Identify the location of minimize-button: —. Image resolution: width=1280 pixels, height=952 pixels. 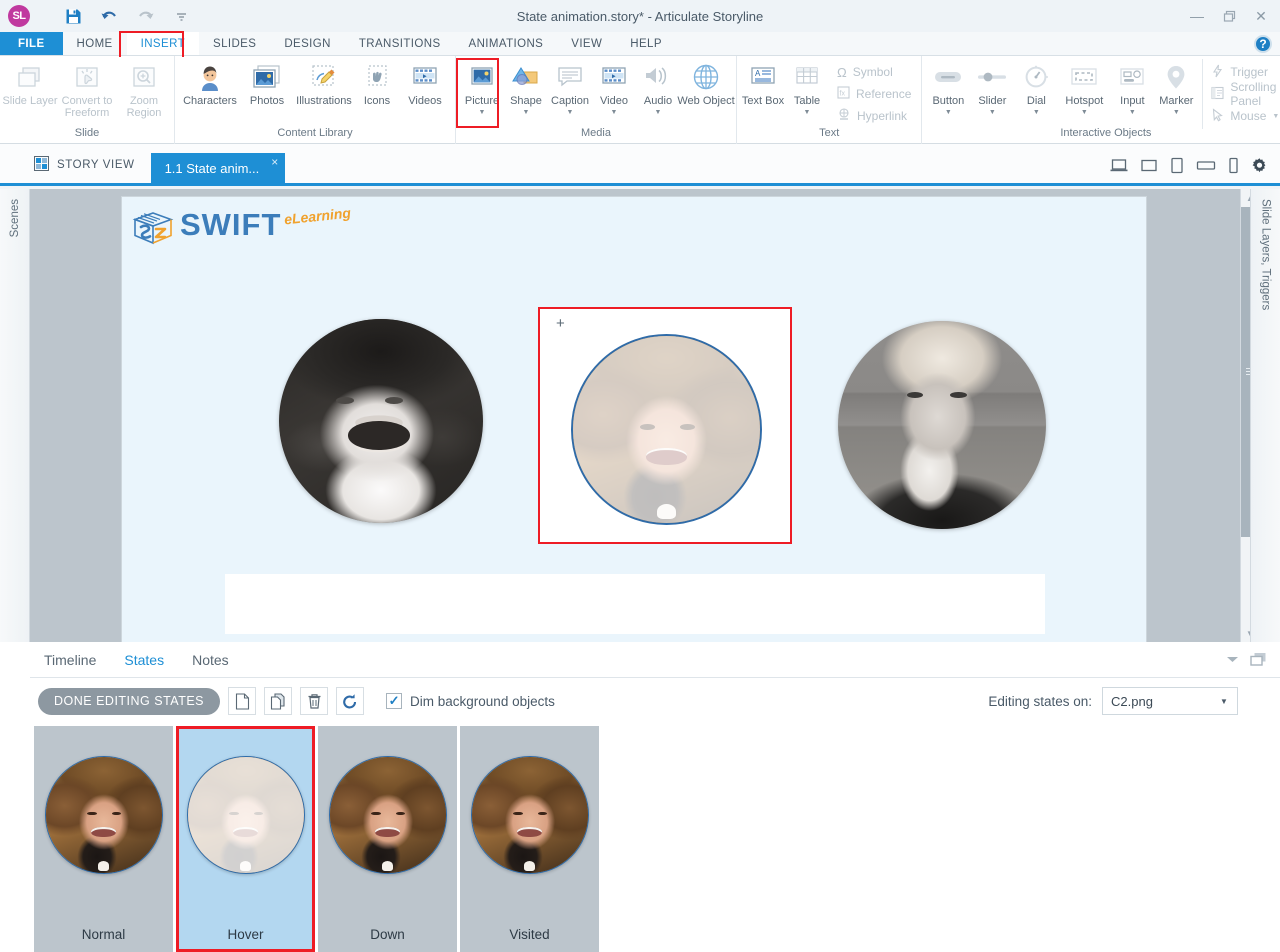
(1197, 16).